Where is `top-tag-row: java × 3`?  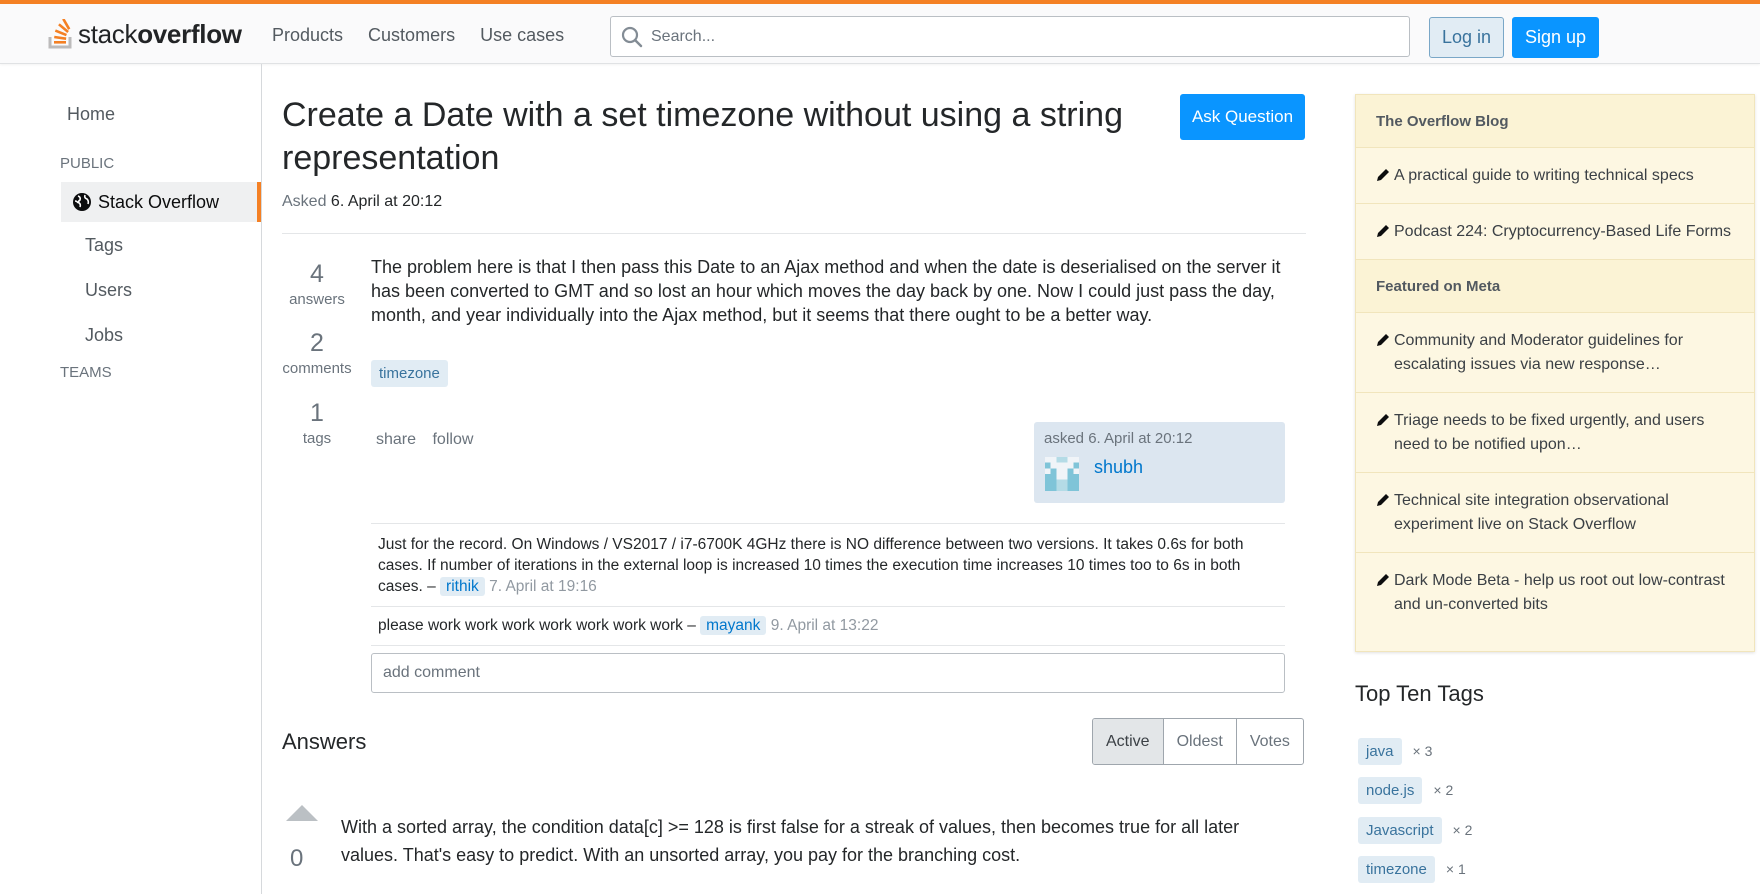
top-tag-row: java × 3 is located at coordinates (1395, 751).